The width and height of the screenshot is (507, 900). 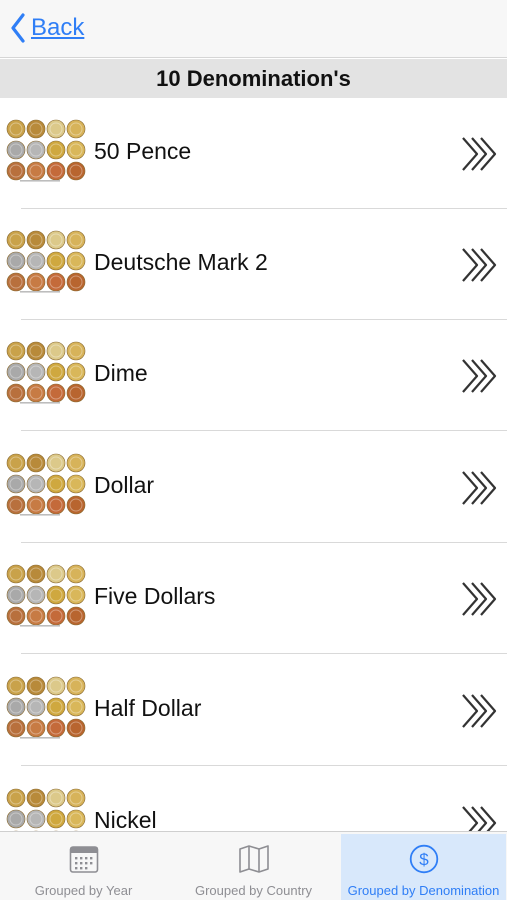 I want to click on list-item-label: Dollar, so click(x=124, y=485).